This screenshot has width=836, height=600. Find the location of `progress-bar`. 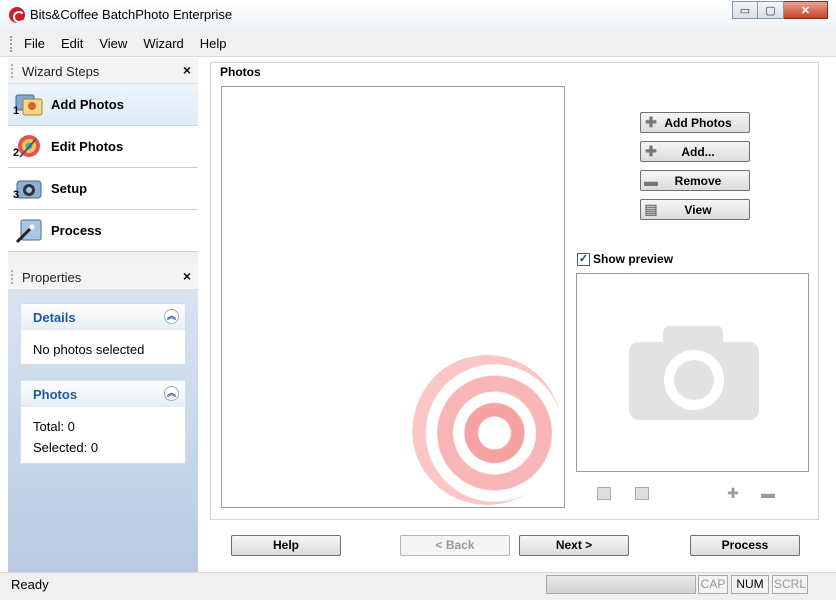

progress-bar is located at coordinates (621, 584).